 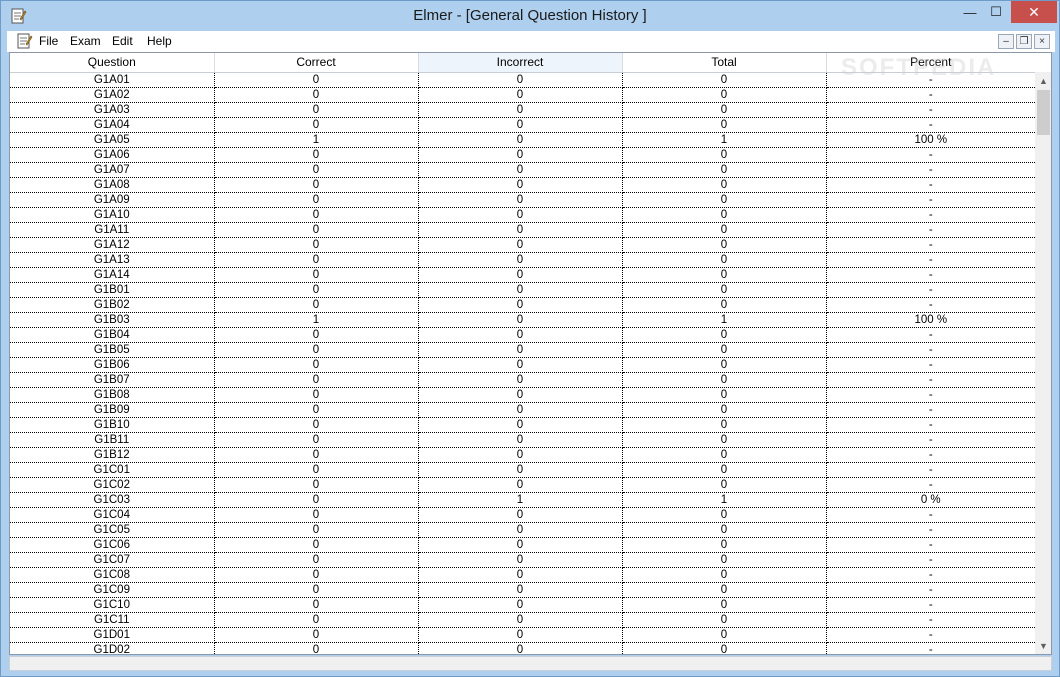 I want to click on mdi-close-button: ×, so click(x=1042, y=41).